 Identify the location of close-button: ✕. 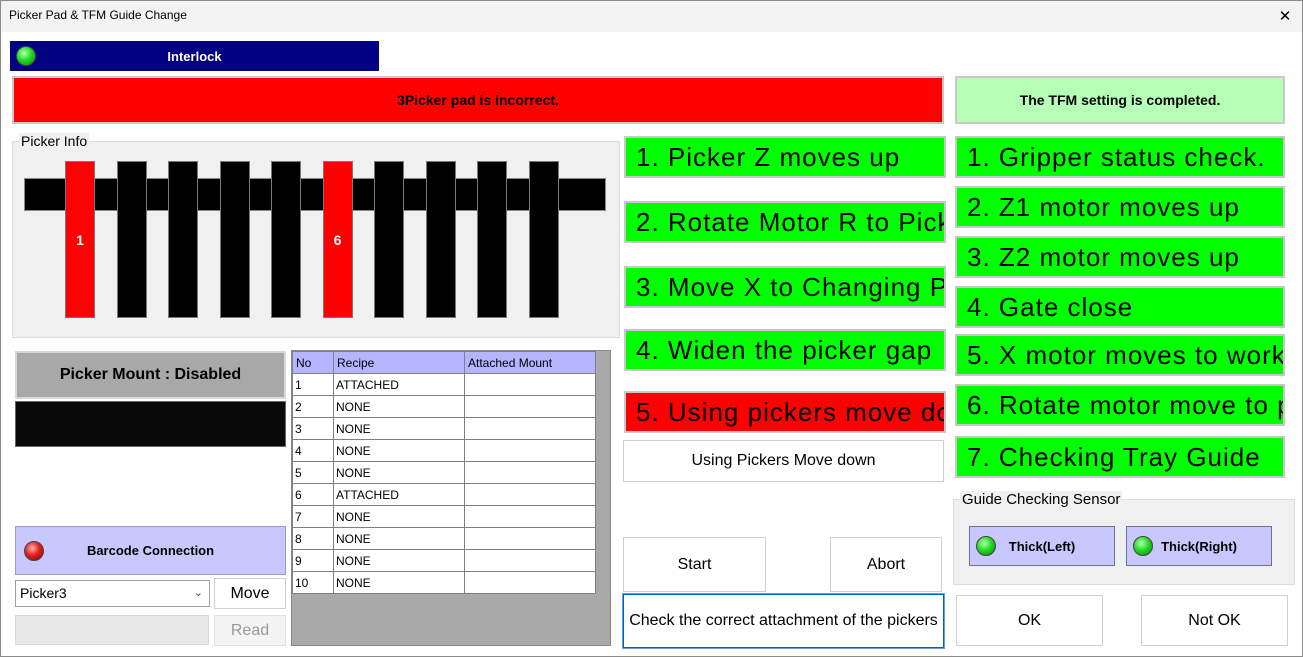
(1285, 16).